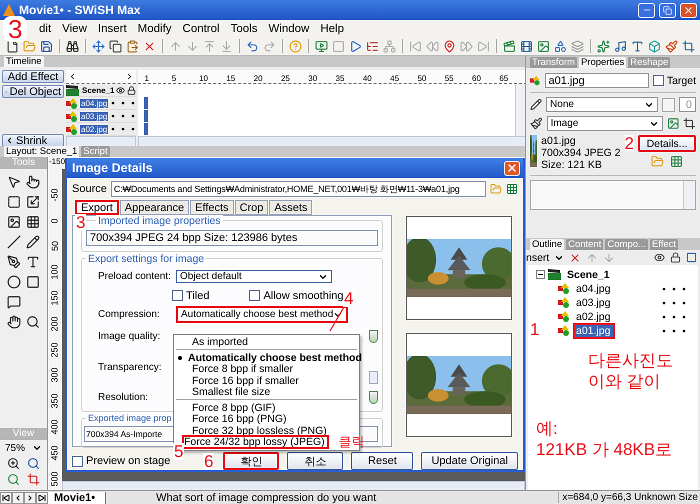 Image resolution: width=700 pixels, height=504 pixels. What do you see at coordinates (55, 427) in the screenshot?
I see `ruler-number: 400` at bounding box center [55, 427].